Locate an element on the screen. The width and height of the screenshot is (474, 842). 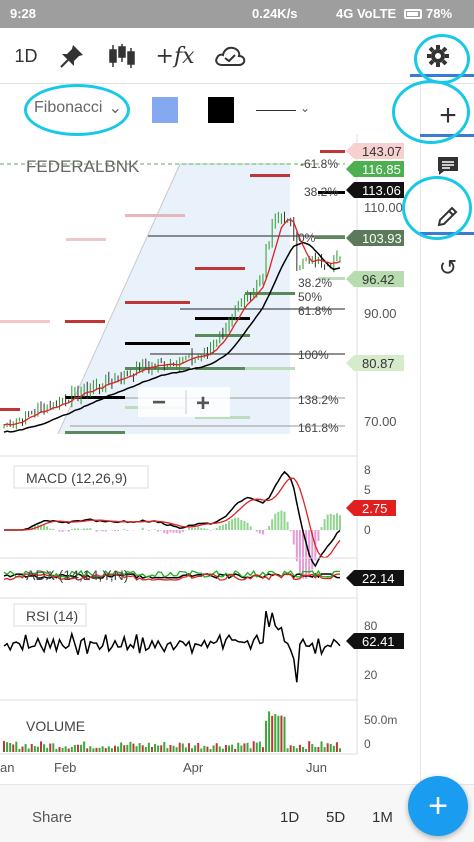
line-color-swatch is located at coordinates (221, 110).